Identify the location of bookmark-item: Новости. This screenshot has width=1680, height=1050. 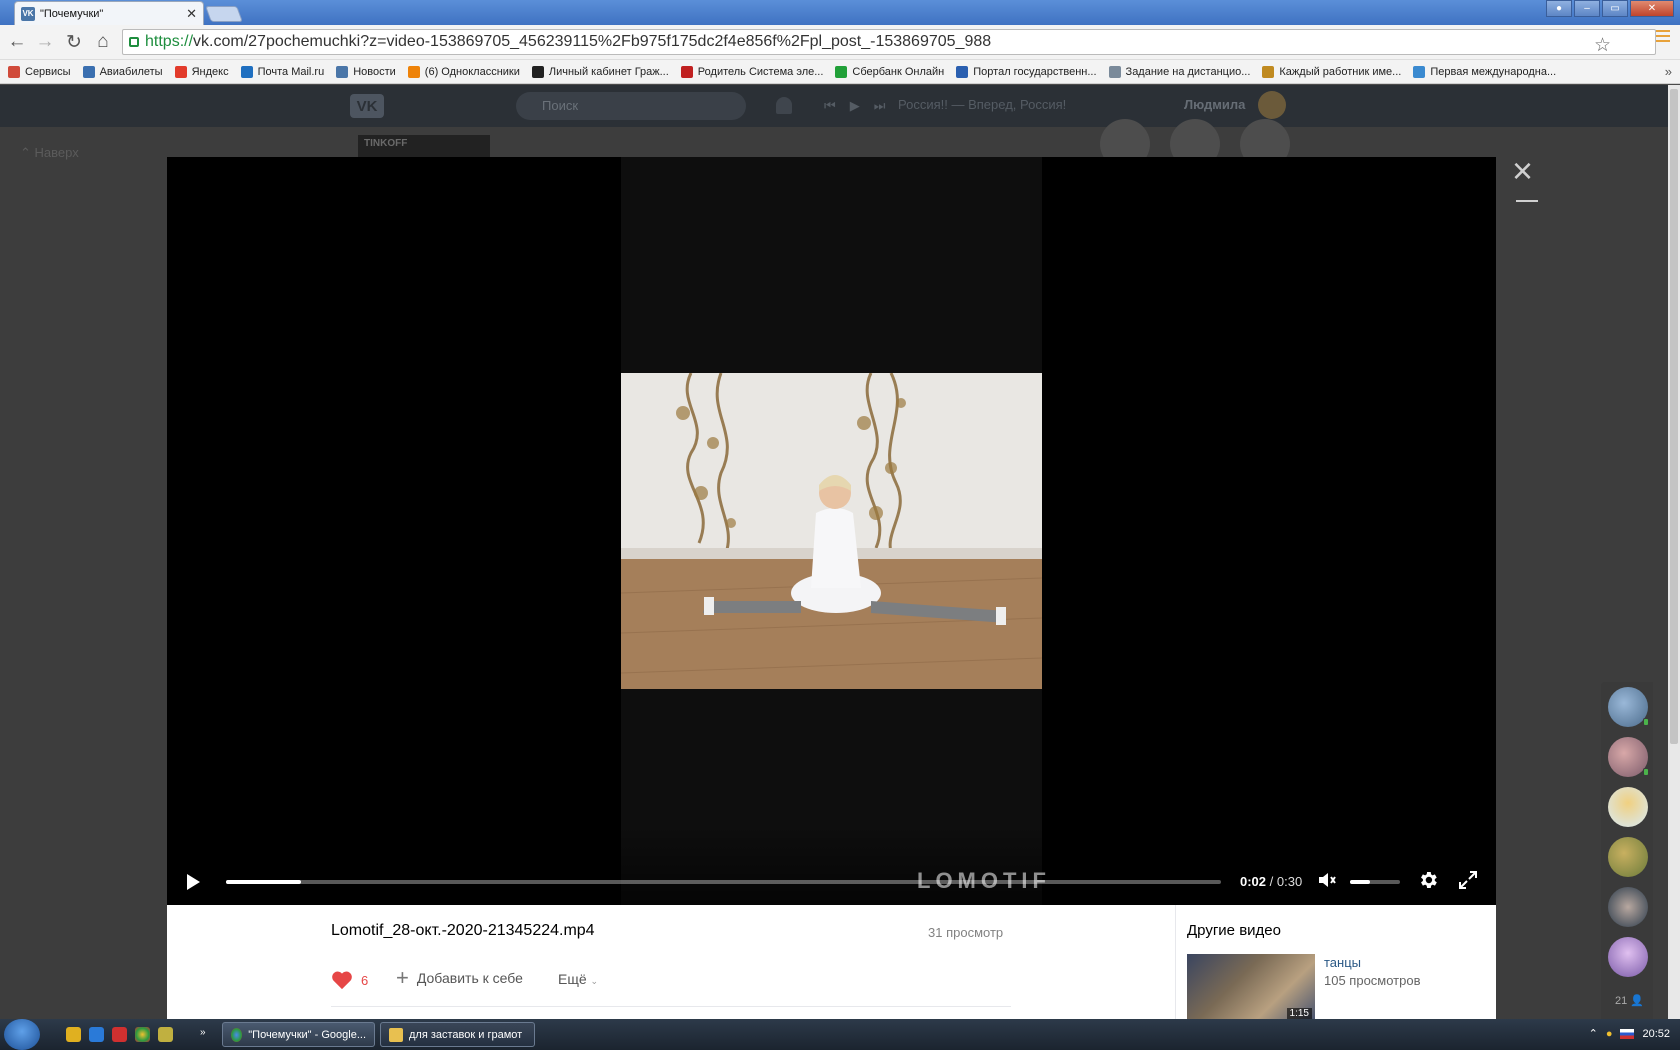
(366, 71).